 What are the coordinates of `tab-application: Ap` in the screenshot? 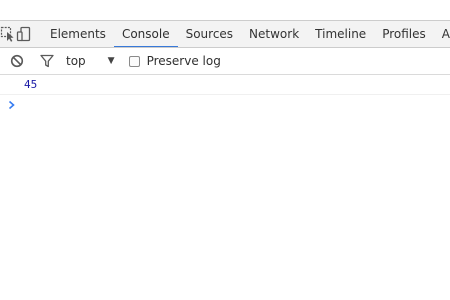 It's located at (442, 34).